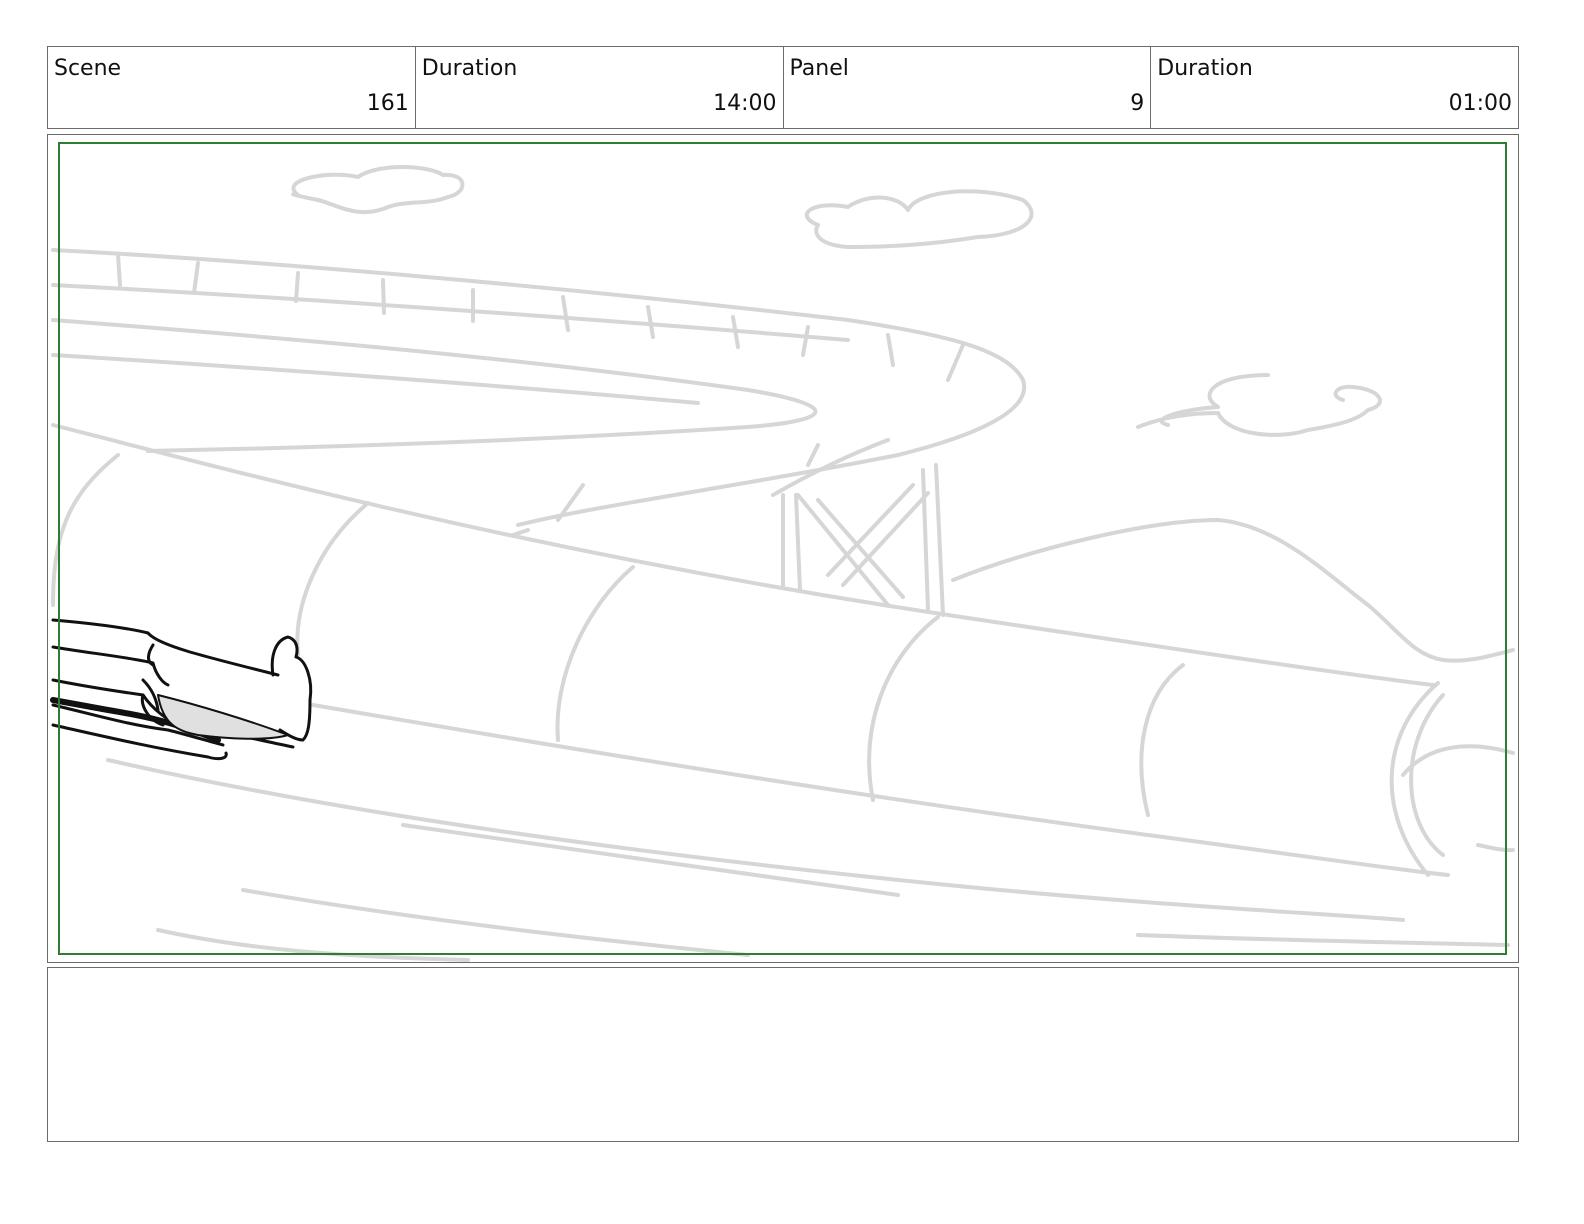 The image size is (1584, 1224). I want to click on panel-label: Panel, so click(819, 68).